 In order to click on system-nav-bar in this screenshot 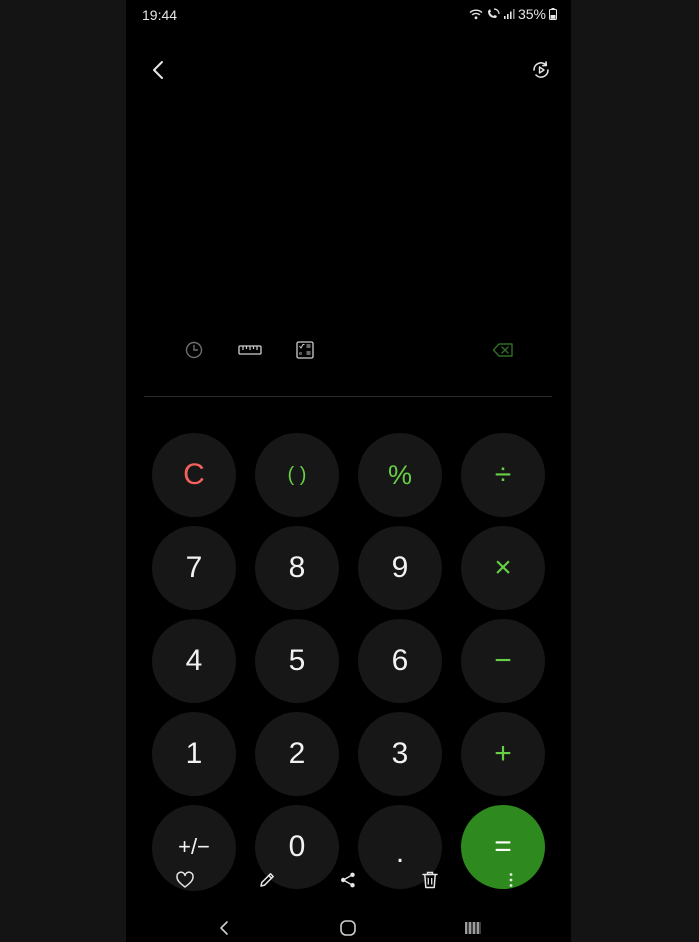, I will do `click(348, 927)`.